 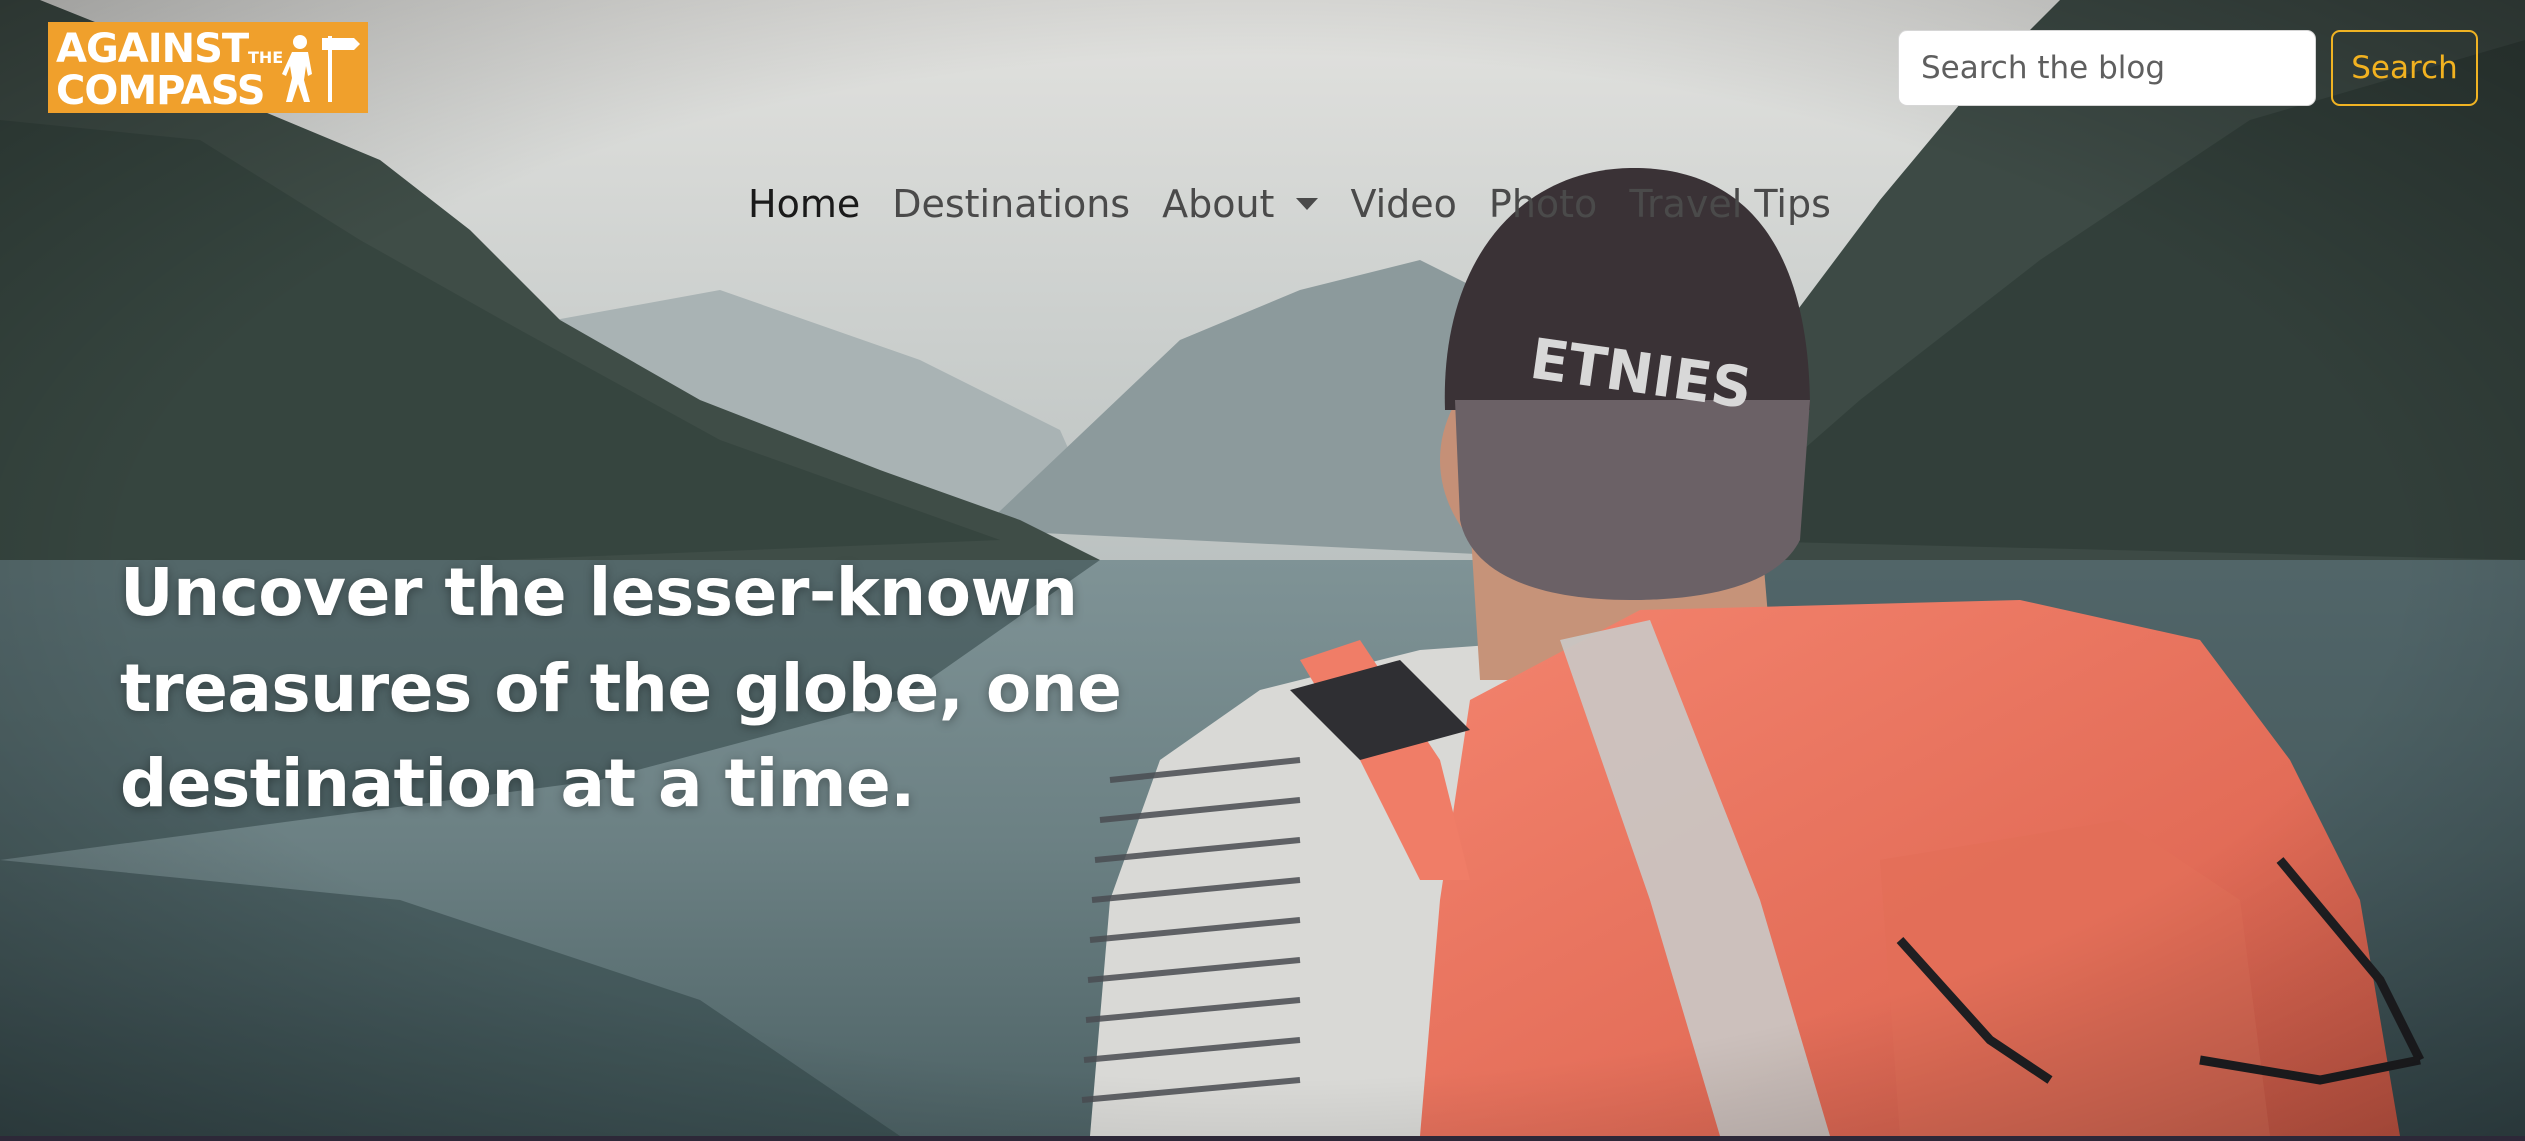 I want to click on nav-item-video: Video, so click(x=1403, y=204).